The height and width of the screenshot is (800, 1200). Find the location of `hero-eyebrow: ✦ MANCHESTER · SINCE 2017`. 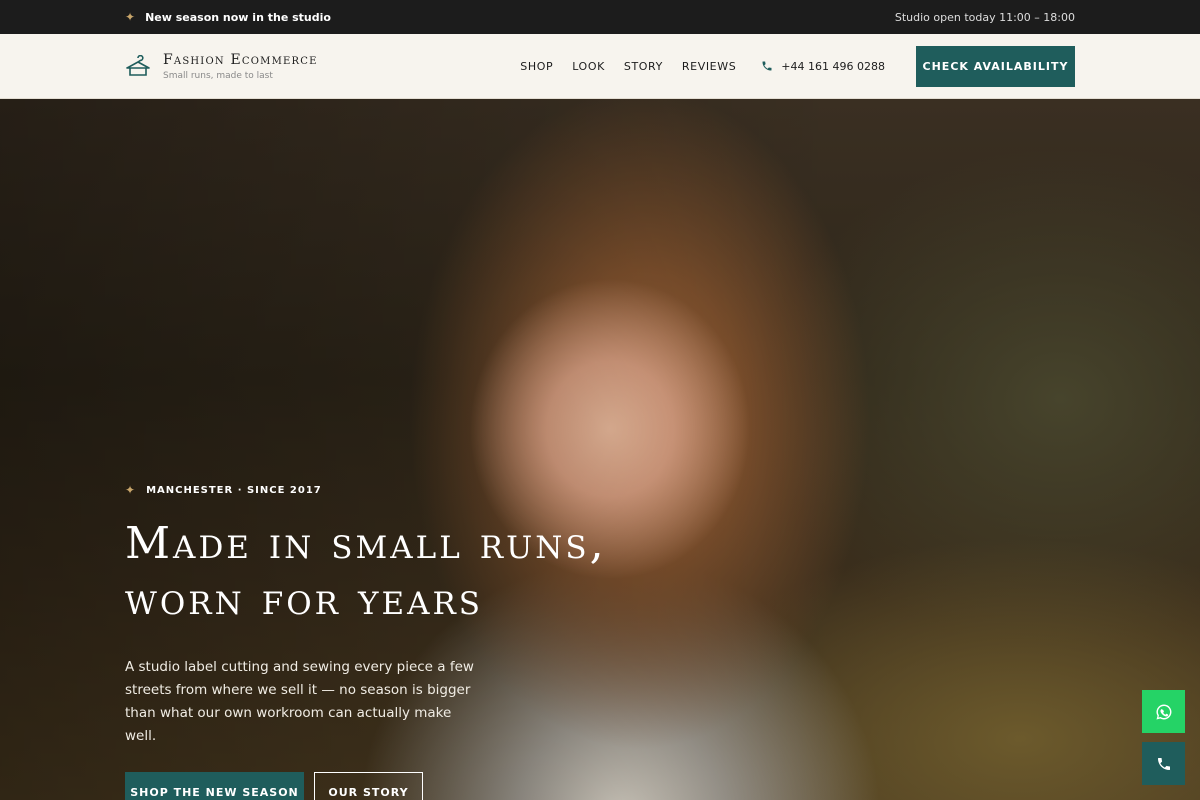

hero-eyebrow: ✦ MANCHESTER · SINCE 2017 is located at coordinates (405, 490).